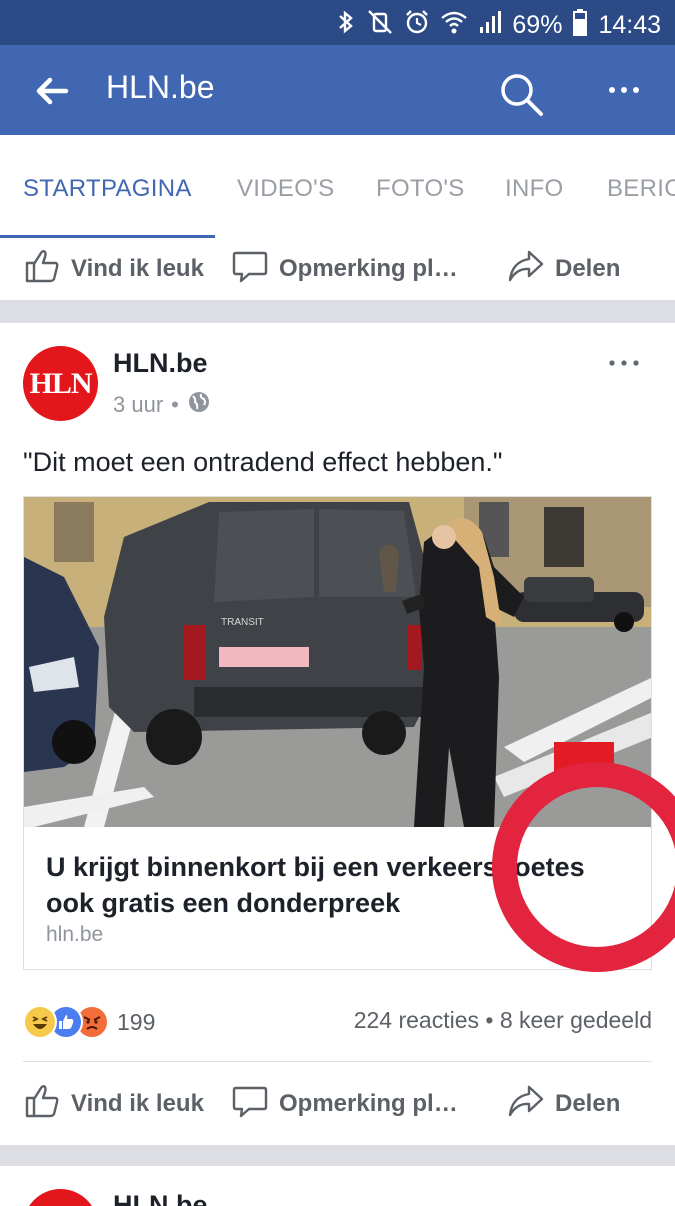  I want to click on haha-reaction-icon, so click(40, 1022).